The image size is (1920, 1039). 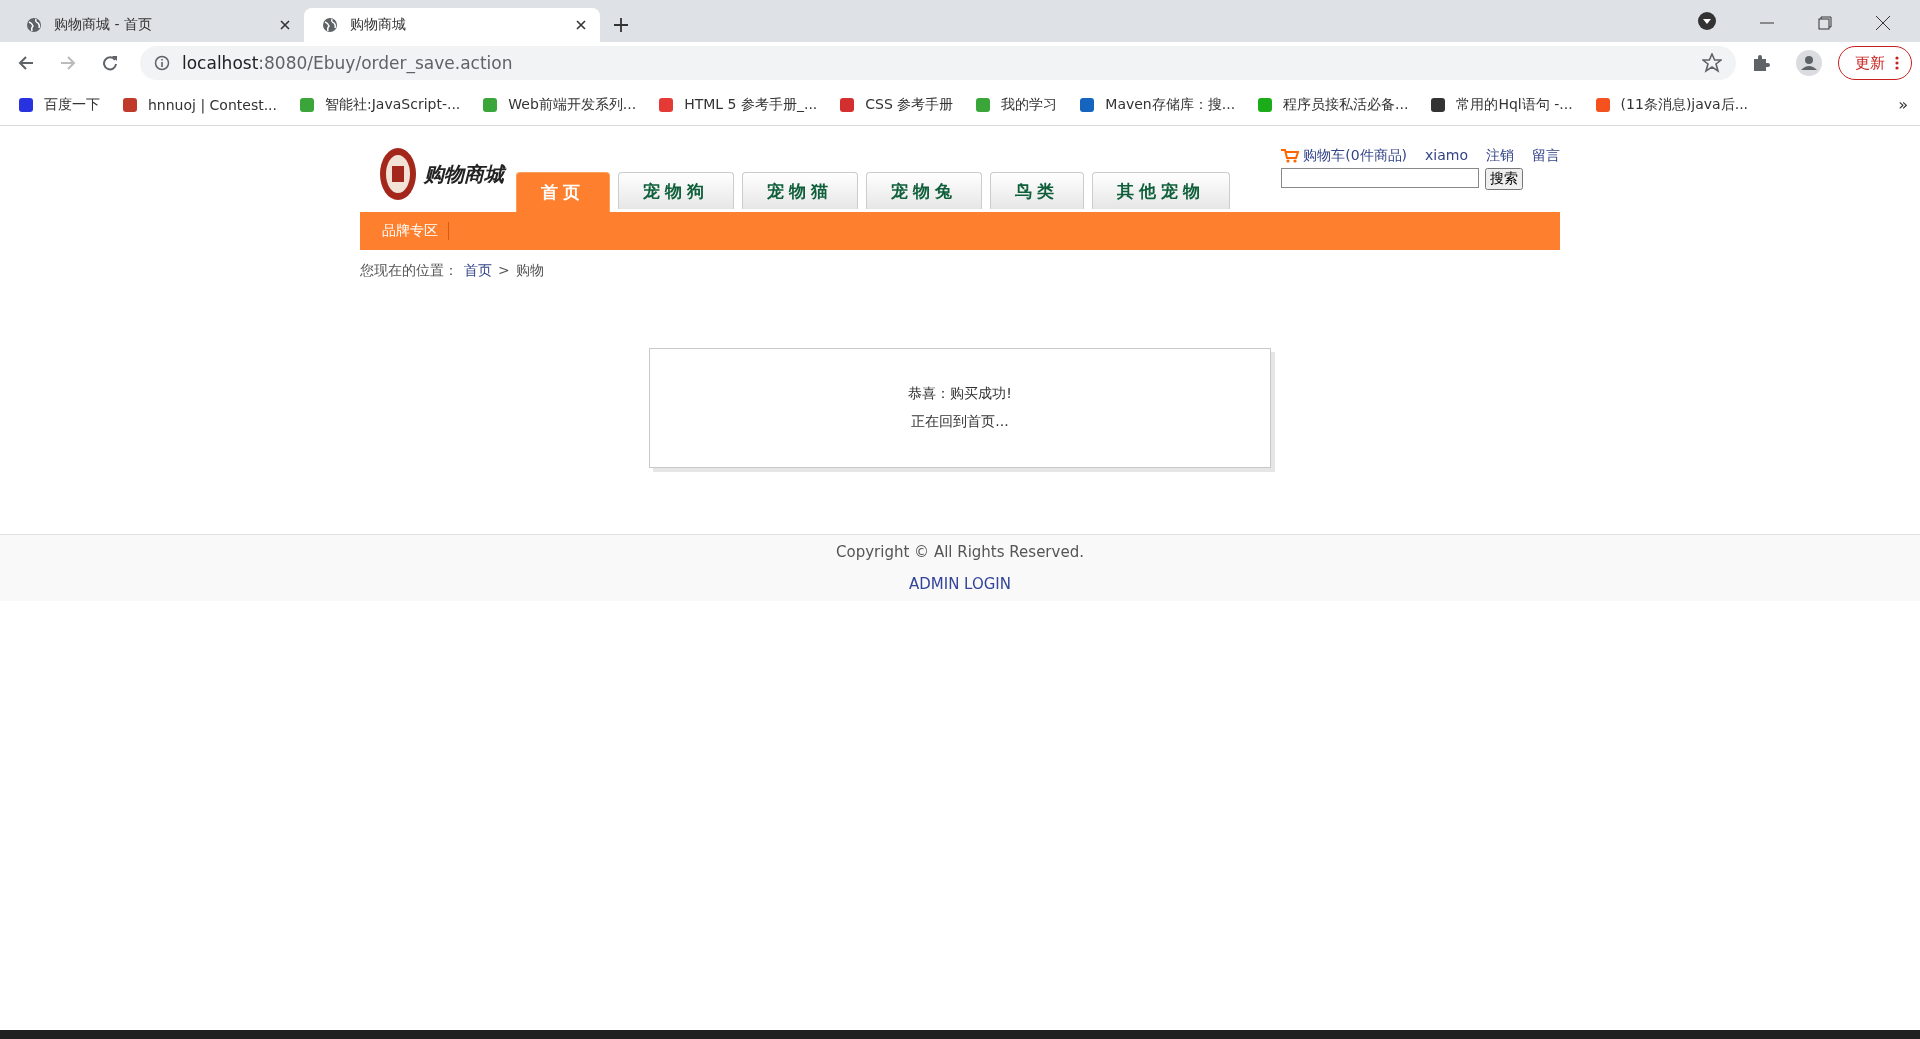 I want to click on back-icon, so click(x=26, y=63).